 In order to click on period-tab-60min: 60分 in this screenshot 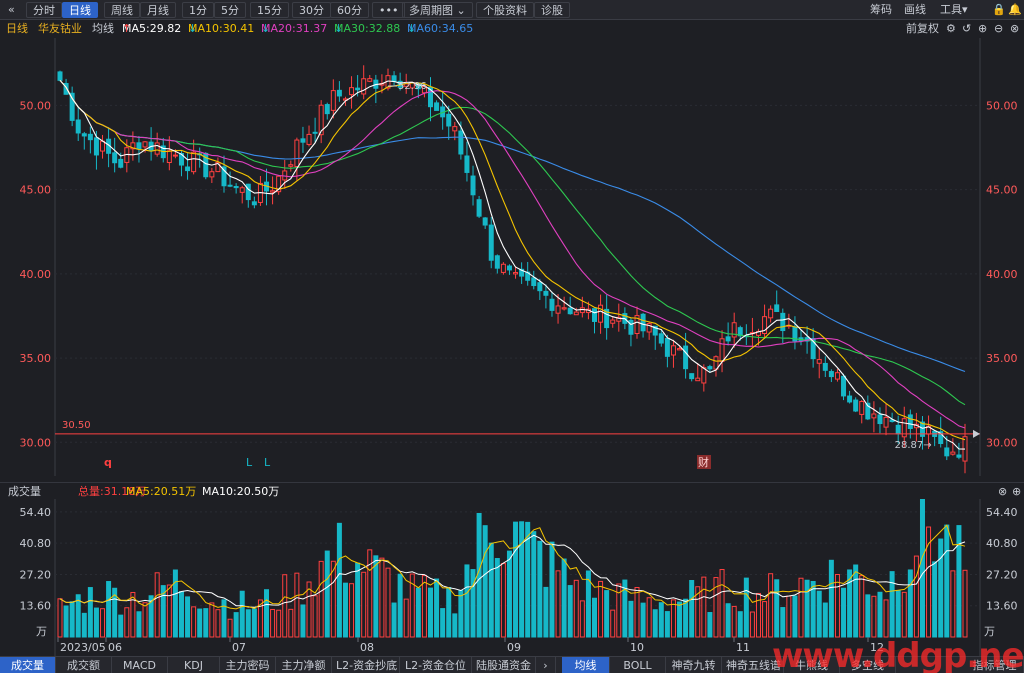, I will do `click(349, 10)`.